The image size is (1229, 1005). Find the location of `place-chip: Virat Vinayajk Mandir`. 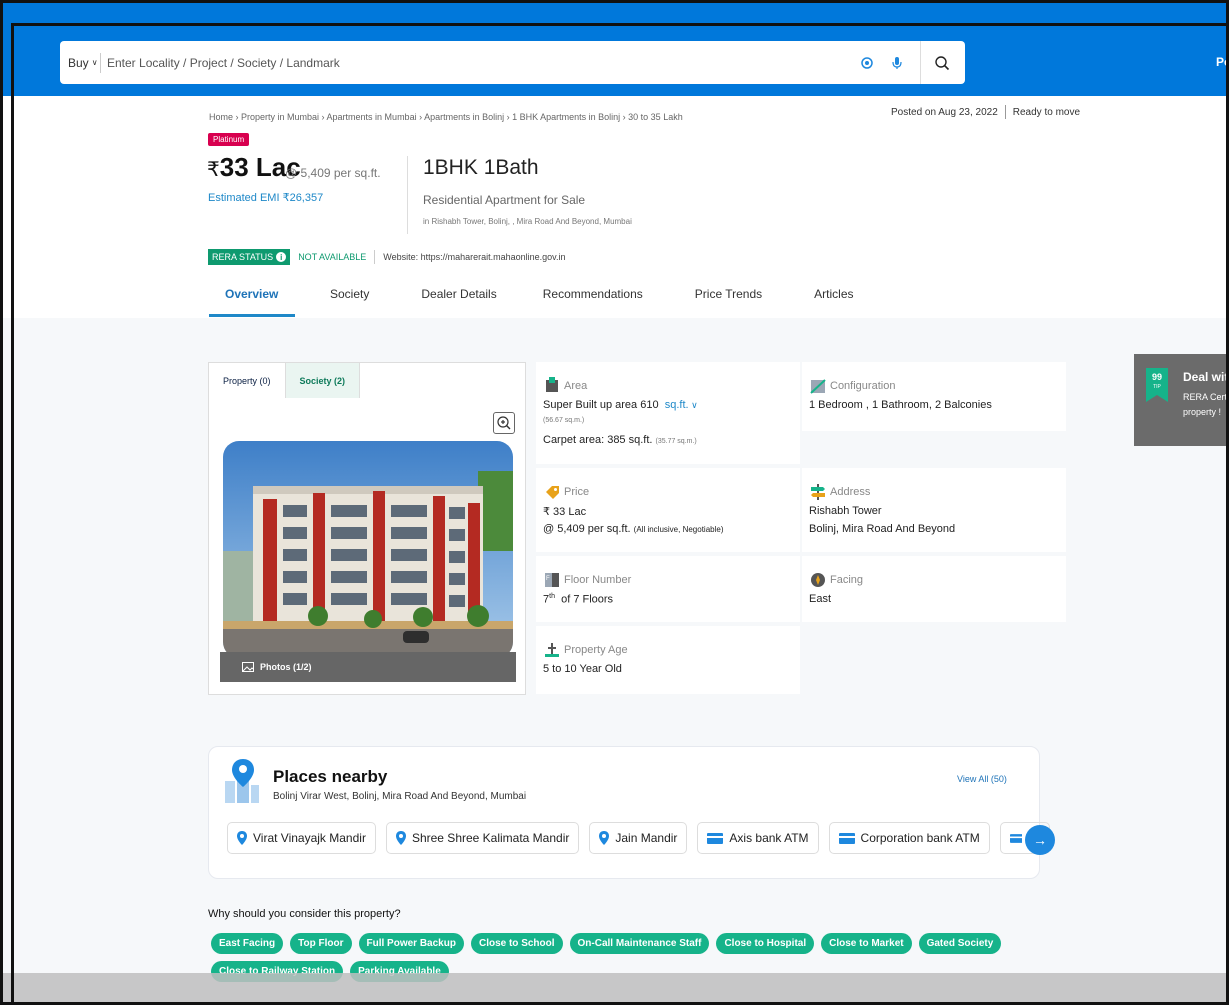

place-chip: Virat Vinayajk Mandir is located at coordinates (301, 838).